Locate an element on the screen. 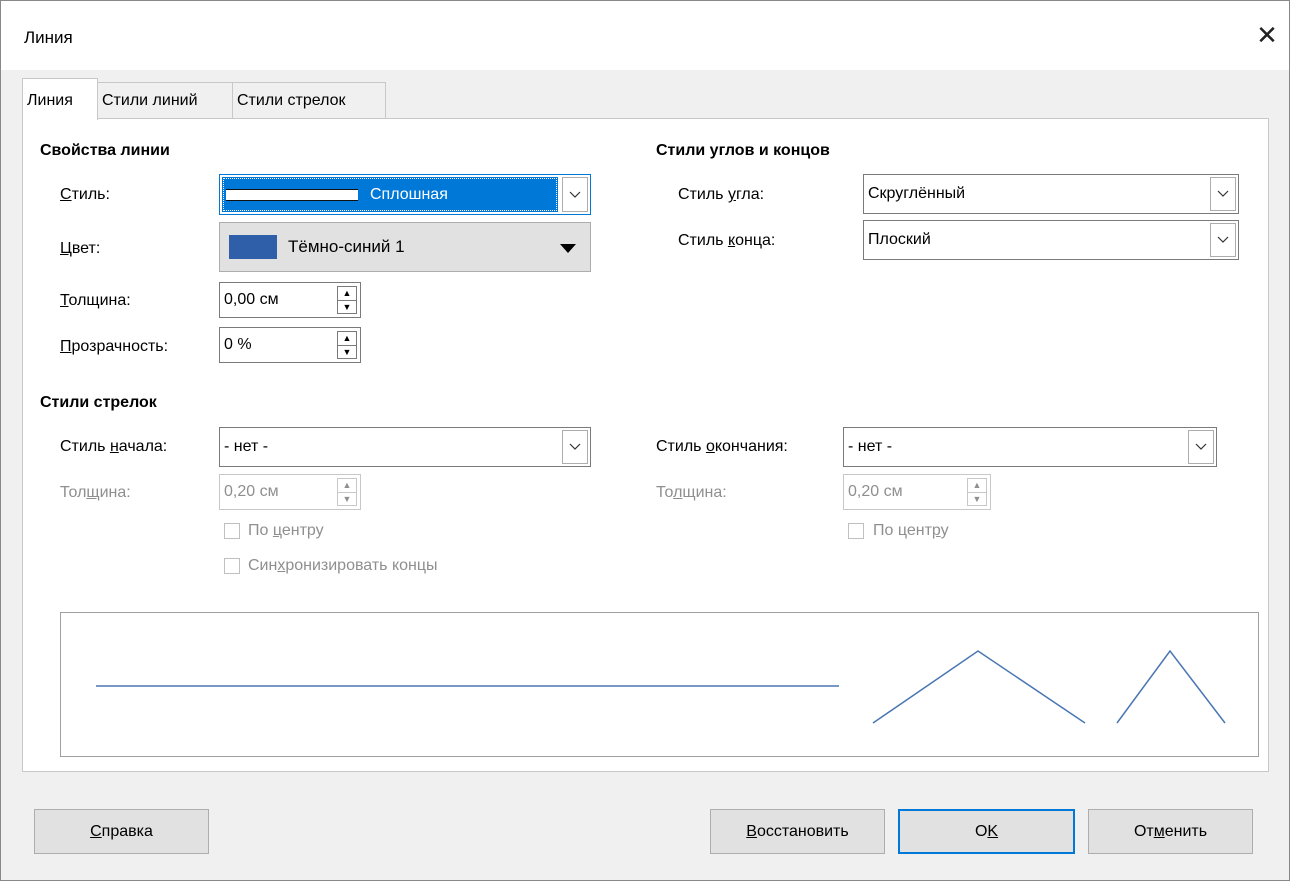 The image size is (1290, 881). start-arrow-select: - нет - is located at coordinates (405, 447).